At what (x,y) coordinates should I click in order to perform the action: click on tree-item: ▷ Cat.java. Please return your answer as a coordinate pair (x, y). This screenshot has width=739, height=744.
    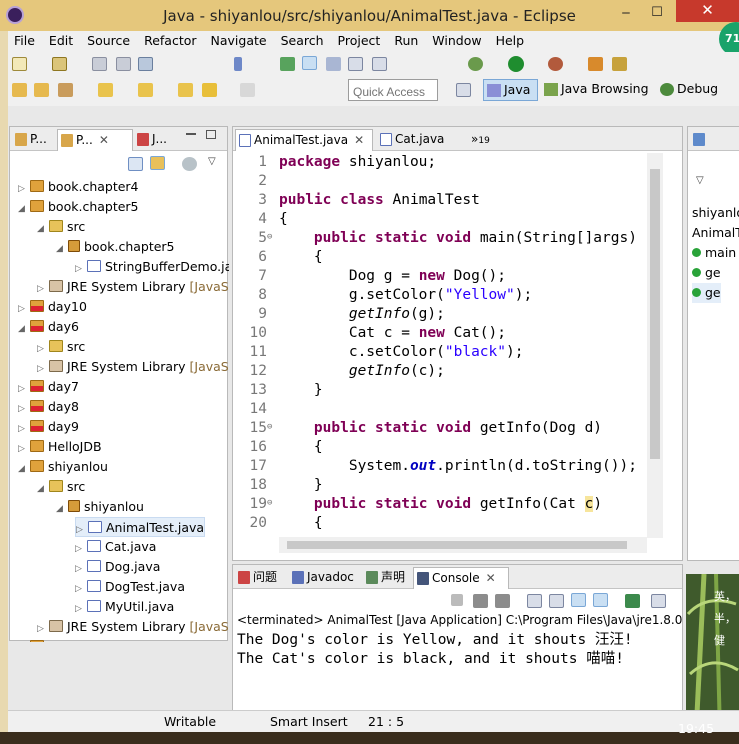
    Looking at the image, I should click on (115, 547).